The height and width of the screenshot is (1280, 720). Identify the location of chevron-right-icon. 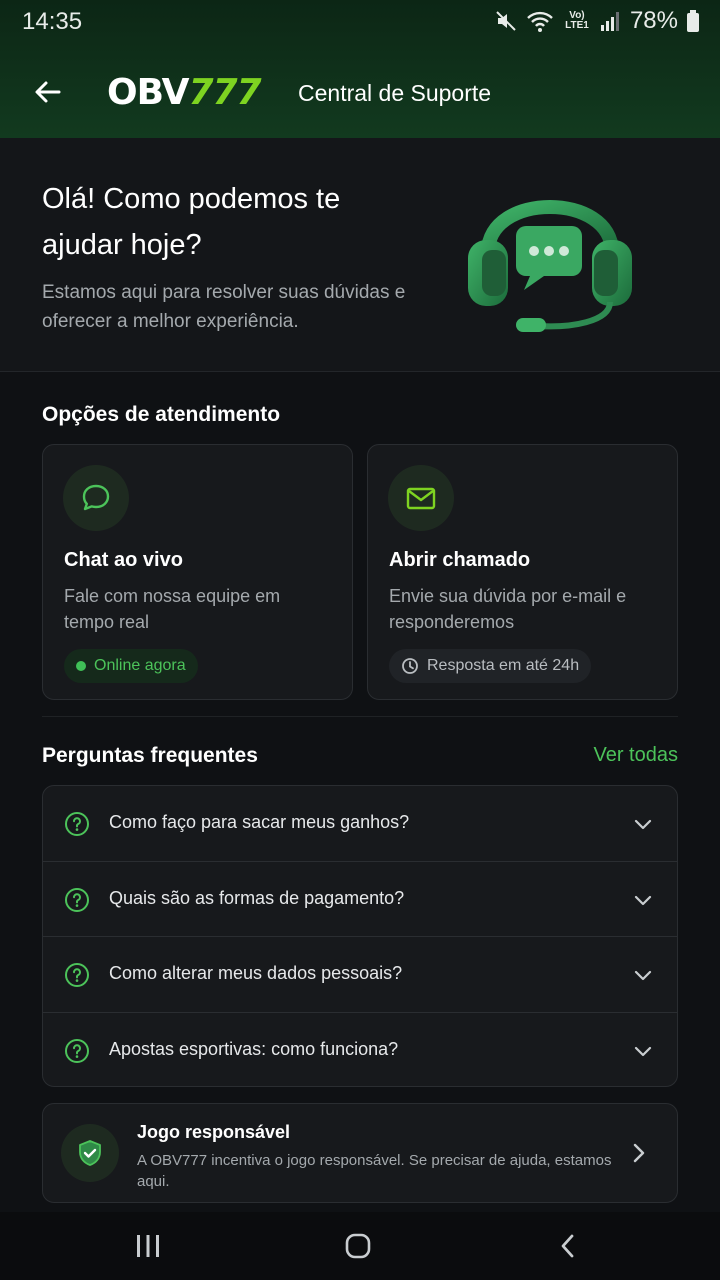
(639, 1153).